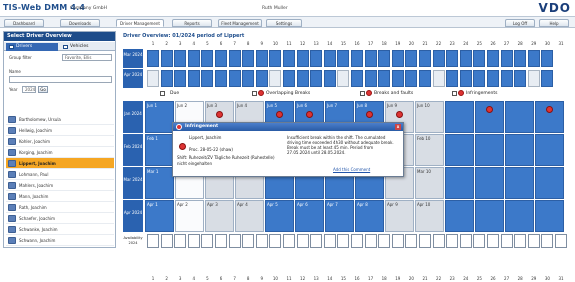  I want to click on list-item: Lohmann, Paul, so click(60, 174).